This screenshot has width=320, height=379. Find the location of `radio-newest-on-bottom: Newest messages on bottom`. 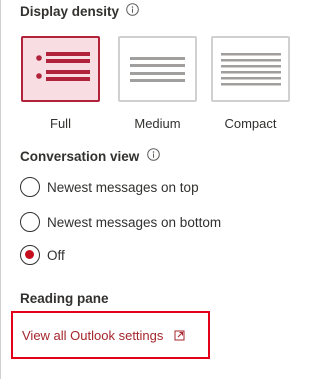

radio-newest-on-bottom: Newest messages on bottom is located at coordinates (120, 222).